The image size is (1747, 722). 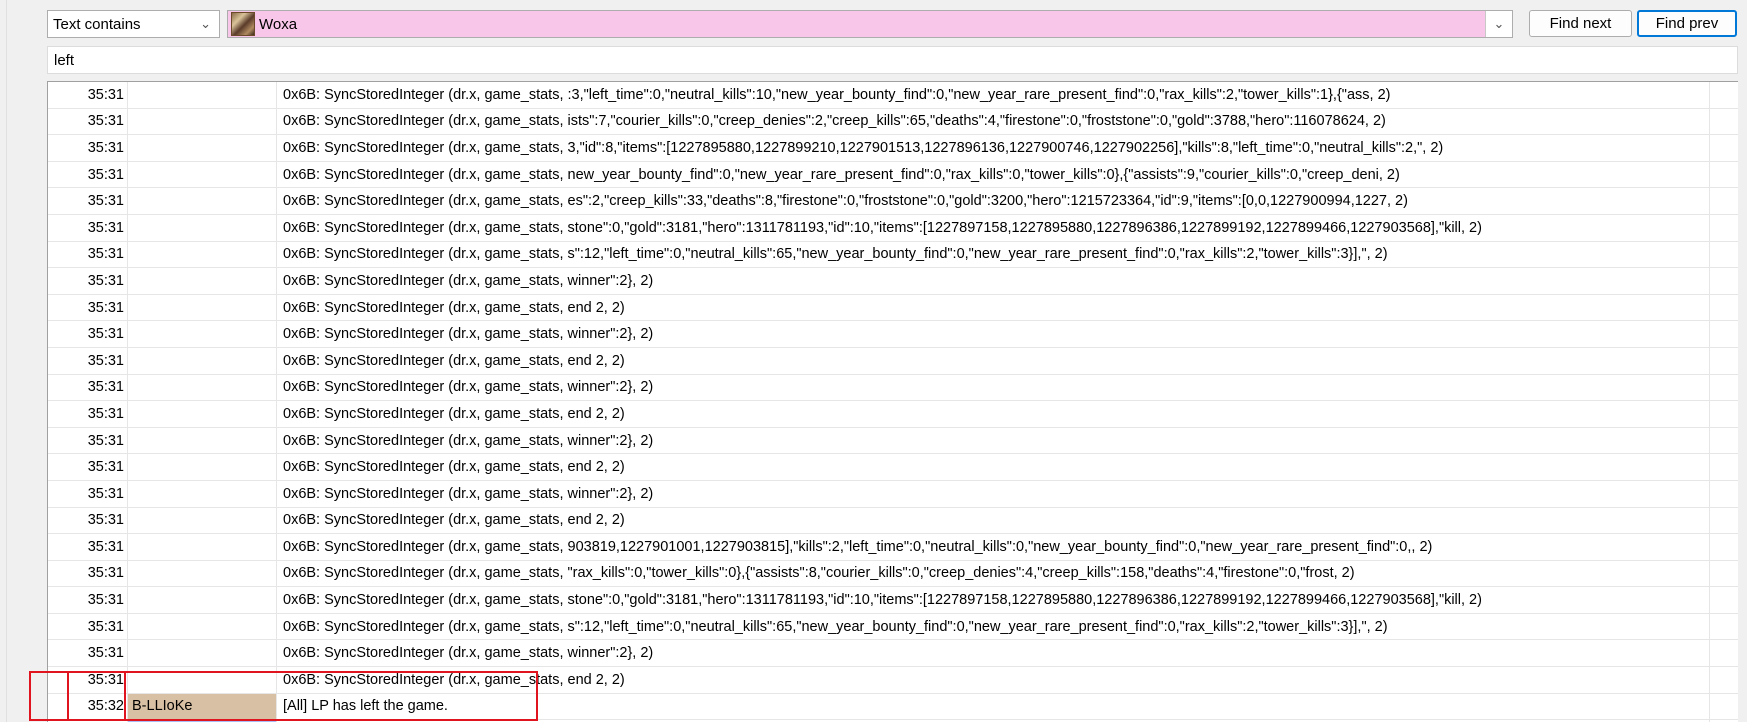 What do you see at coordinates (1580, 23) in the screenshot?
I see `find-next-button: Find next` at bounding box center [1580, 23].